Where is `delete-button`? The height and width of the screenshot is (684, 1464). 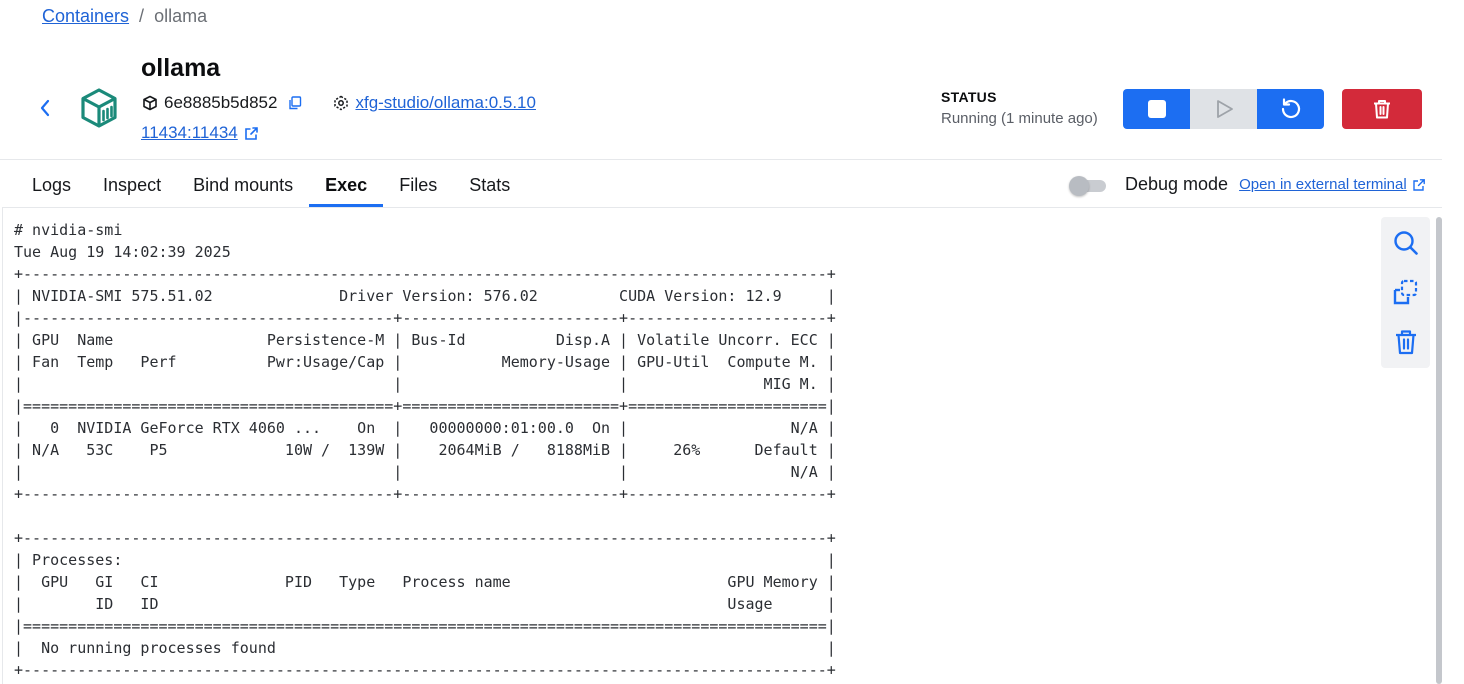 delete-button is located at coordinates (1382, 109).